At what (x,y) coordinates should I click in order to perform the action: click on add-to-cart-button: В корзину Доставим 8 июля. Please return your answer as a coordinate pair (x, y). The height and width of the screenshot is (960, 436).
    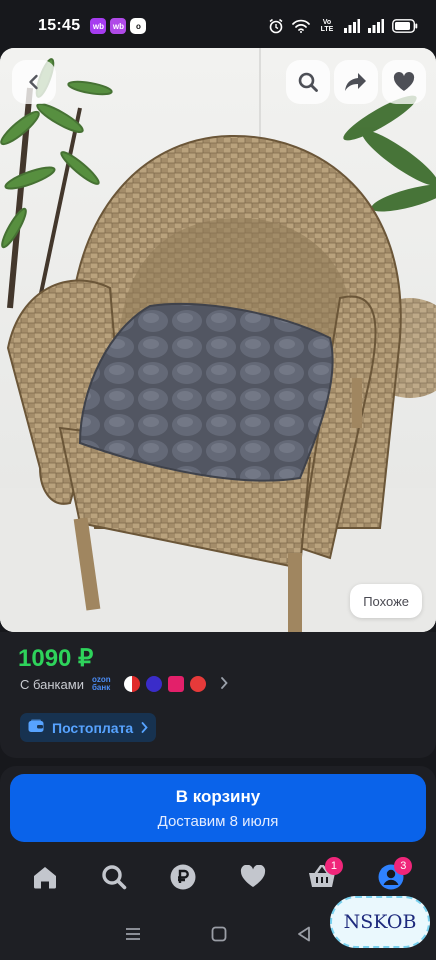
    Looking at the image, I should click on (218, 808).